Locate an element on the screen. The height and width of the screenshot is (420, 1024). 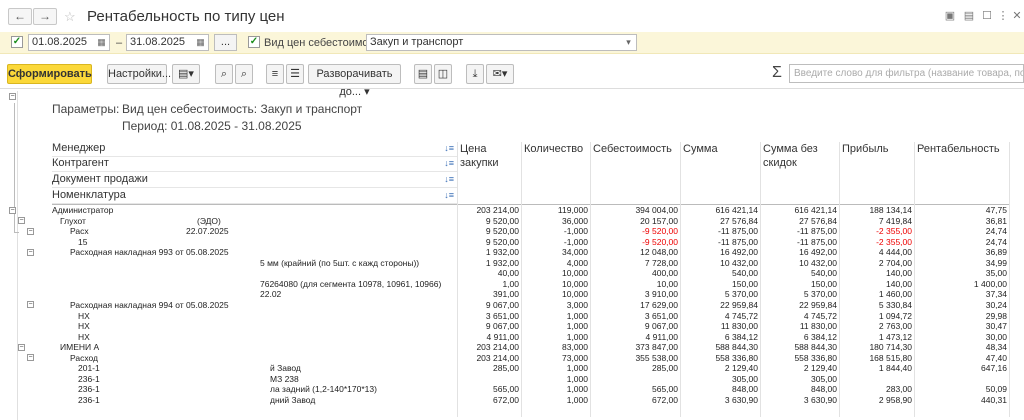
email-icon: ✉▾ is located at coordinates (500, 74).